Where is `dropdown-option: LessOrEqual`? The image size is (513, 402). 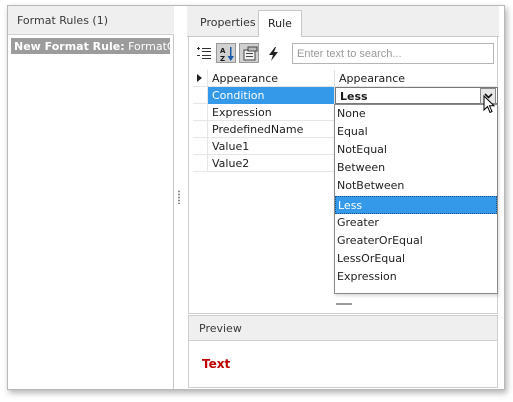 dropdown-option: LessOrEqual is located at coordinates (416, 259).